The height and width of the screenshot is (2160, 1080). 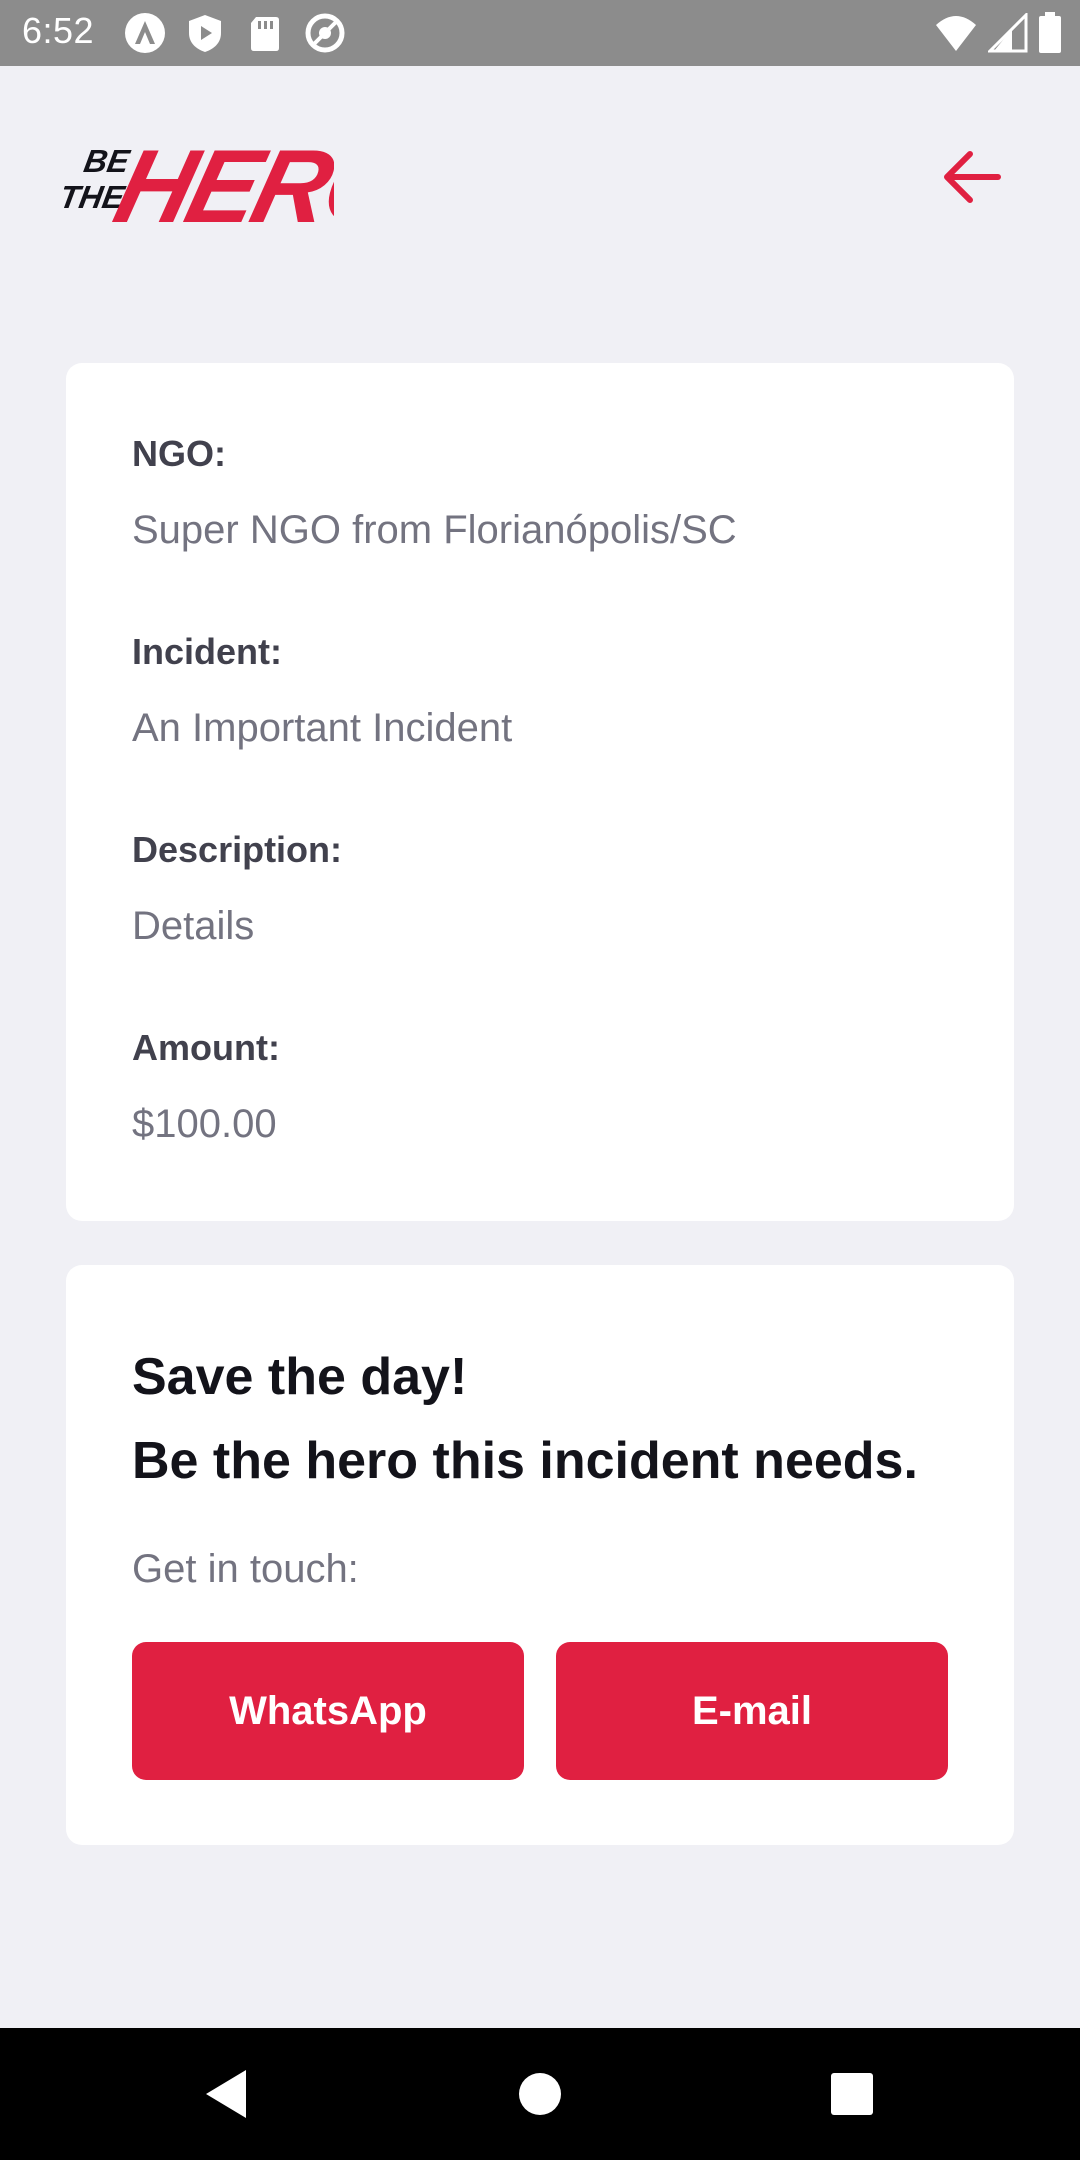 I want to click on arrow-left-icon, so click(x=972, y=177).